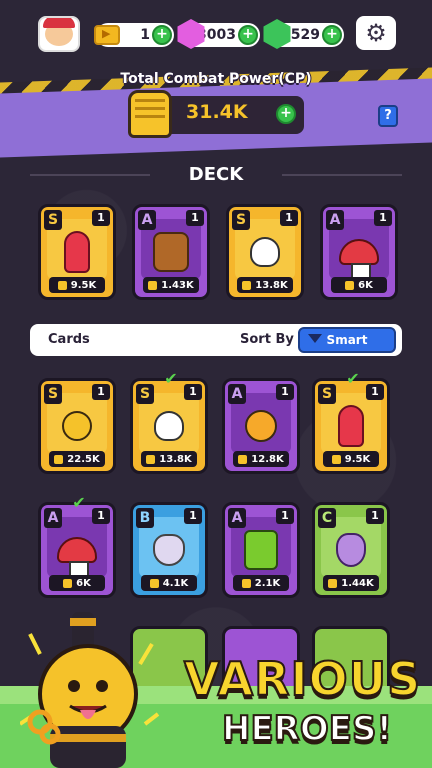 This screenshot has height=768, width=432. I want to click on hero-card: A 1 12.8K, so click(261, 426).